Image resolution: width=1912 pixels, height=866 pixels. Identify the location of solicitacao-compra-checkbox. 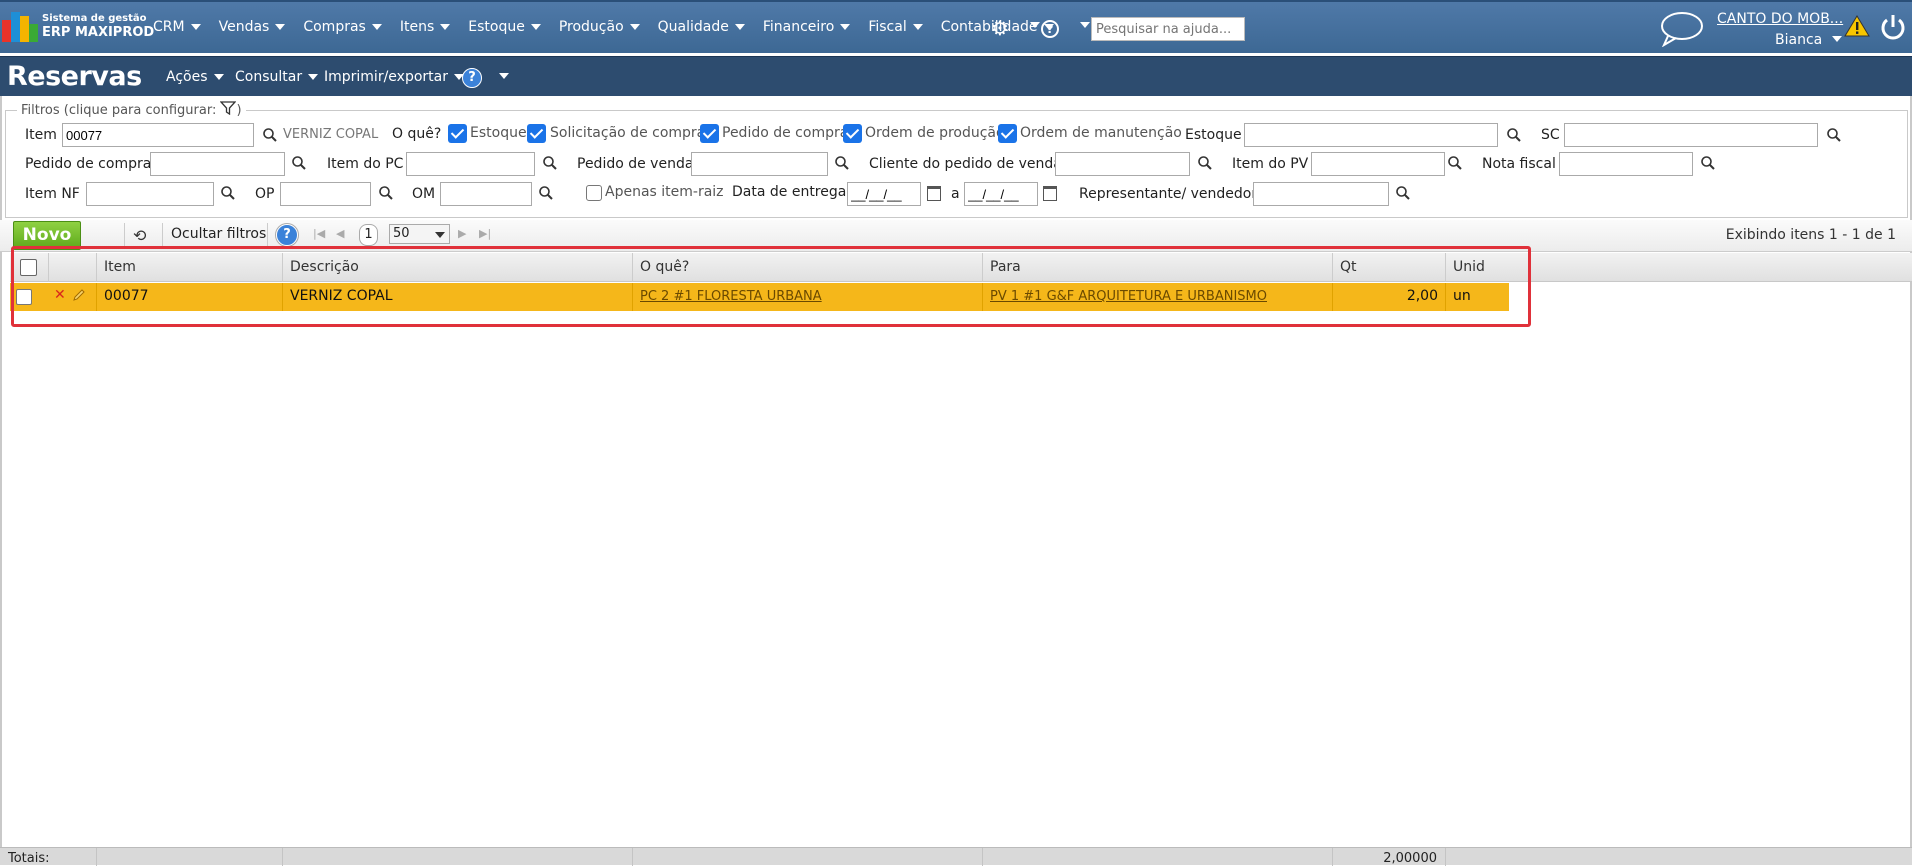
(536, 133).